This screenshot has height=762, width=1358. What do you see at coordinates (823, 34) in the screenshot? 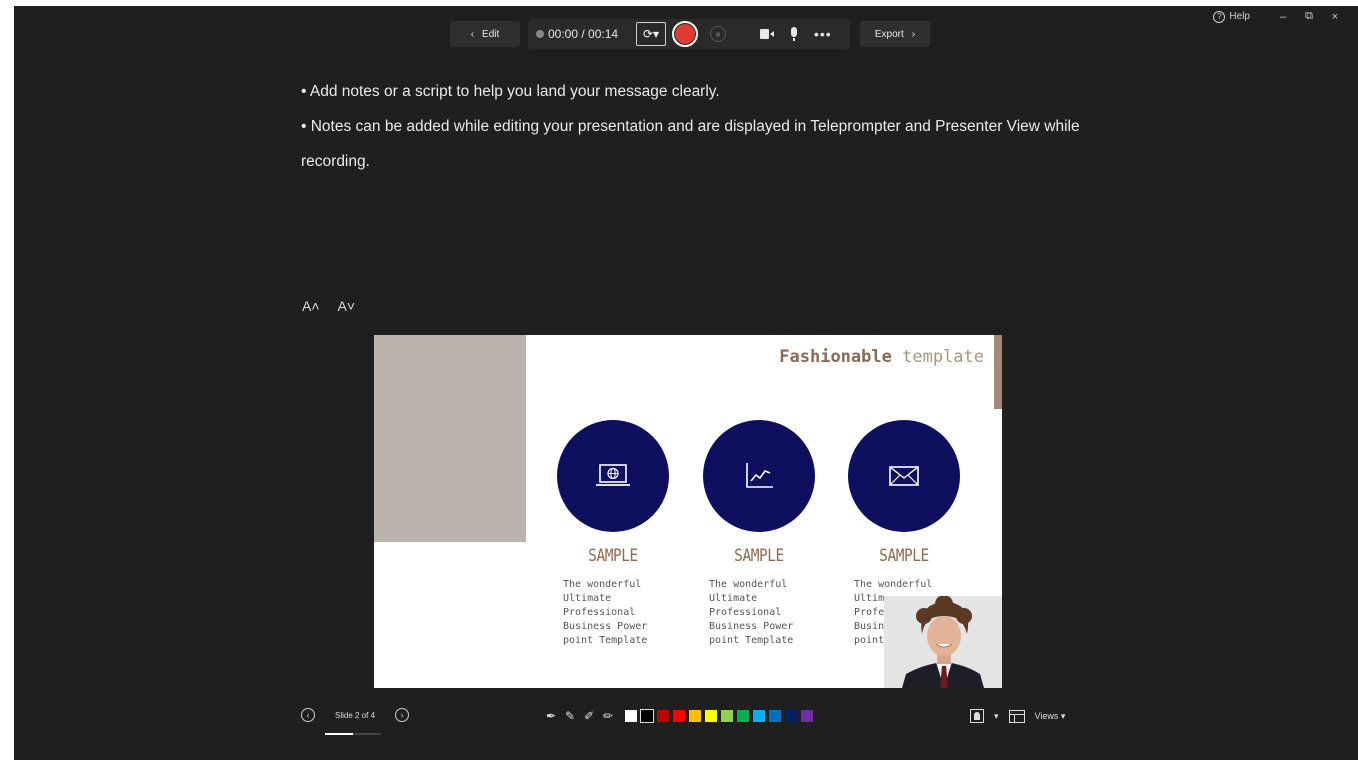
I see `more-options-icon: •••` at bounding box center [823, 34].